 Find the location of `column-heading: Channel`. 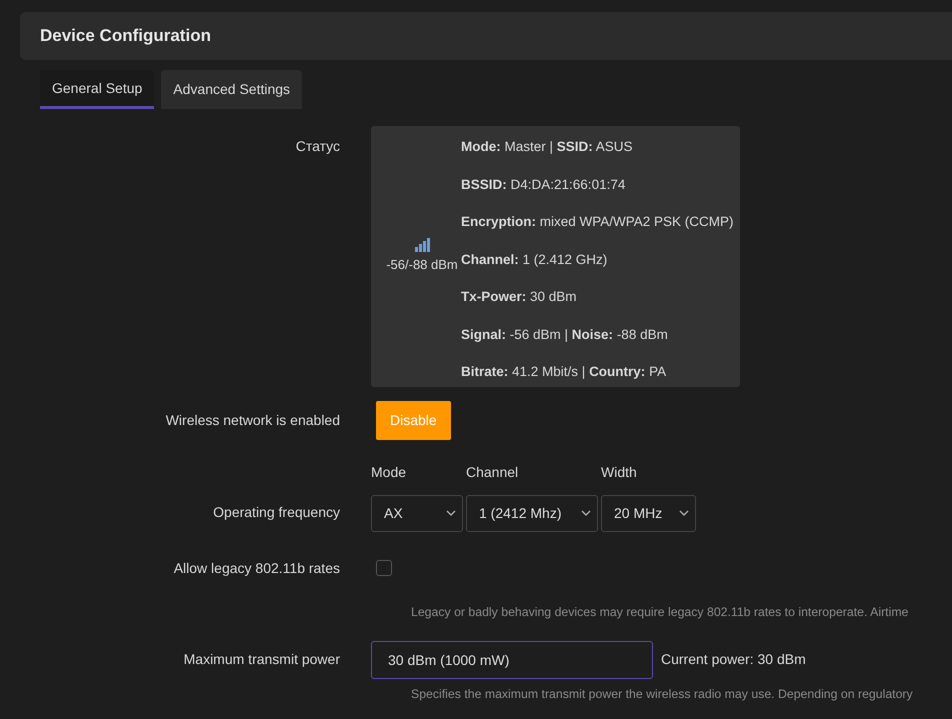

column-heading: Channel is located at coordinates (493, 472).